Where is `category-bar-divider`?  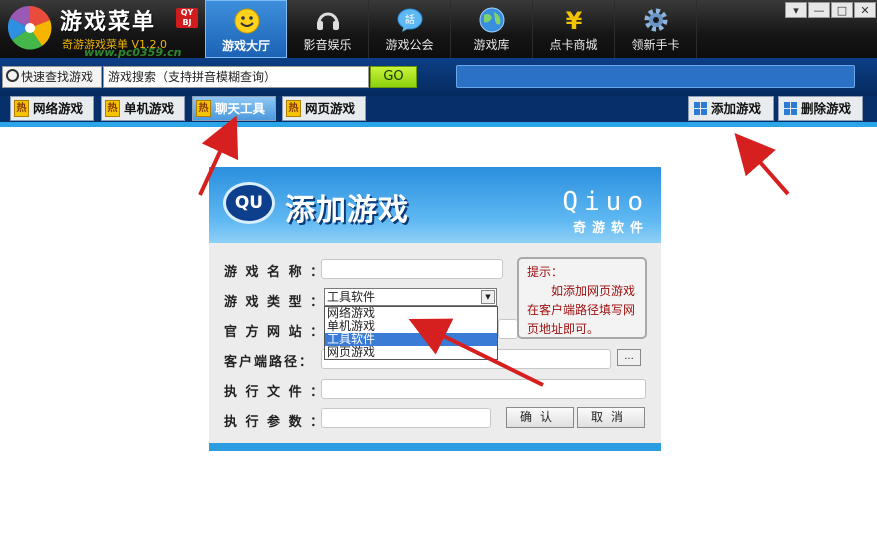
category-bar-divider is located at coordinates (438, 124).